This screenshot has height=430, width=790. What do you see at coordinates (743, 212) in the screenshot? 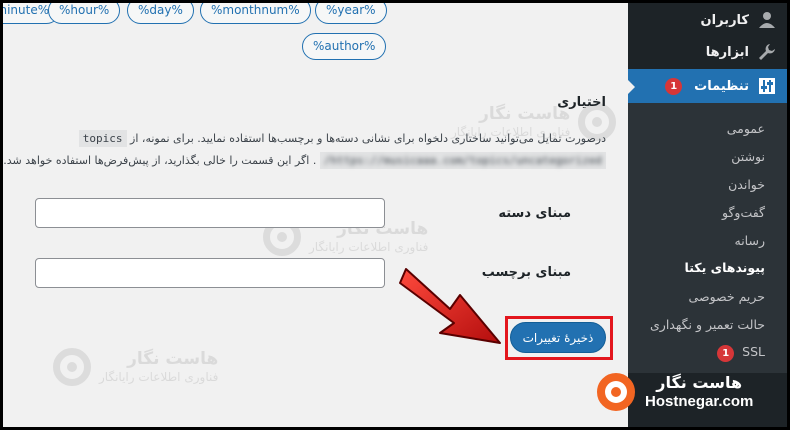
I see `submenu-discussion: گفت‌وگو` at bounding box center [743, 212].